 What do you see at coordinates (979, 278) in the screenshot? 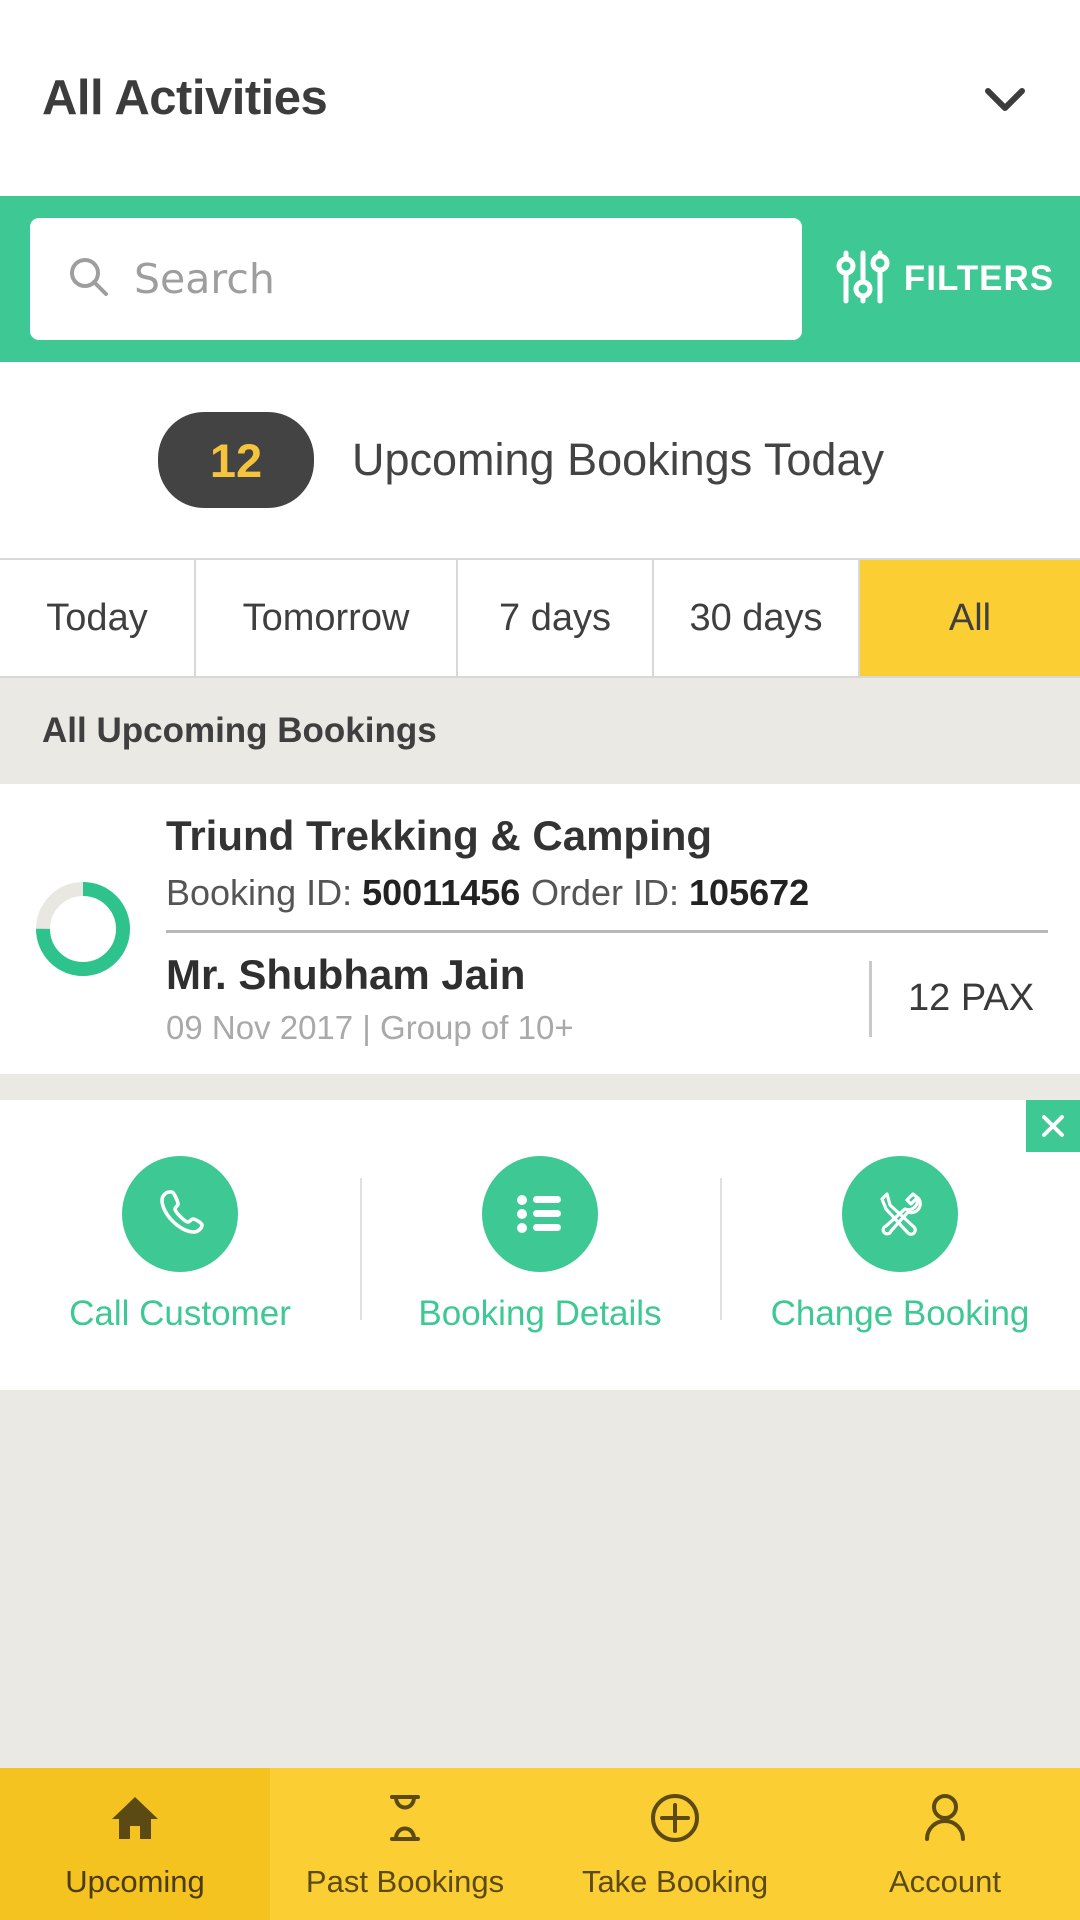
I see `filters-label: FILTERS` at bounding box center [979, 278].